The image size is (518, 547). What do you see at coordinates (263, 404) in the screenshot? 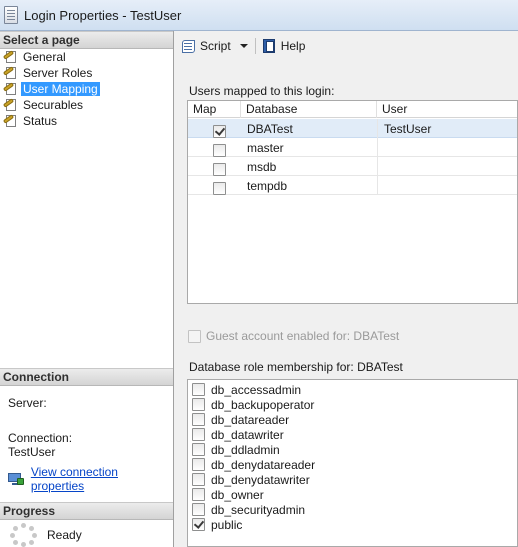
I see `role-name: db_backupoperator` at bounding box center [263, 404].